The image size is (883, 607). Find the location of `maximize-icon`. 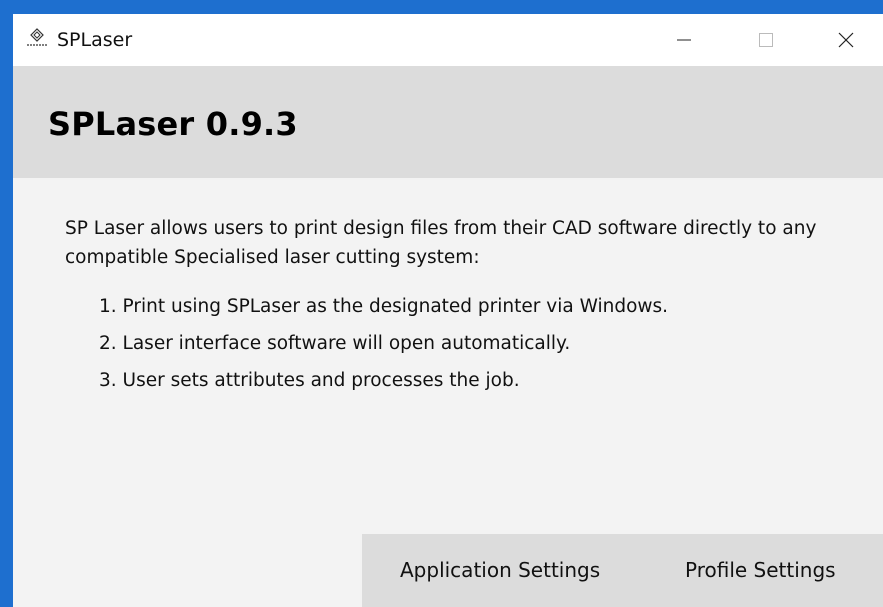

maximize-icon is located at coordinates (766, 40).